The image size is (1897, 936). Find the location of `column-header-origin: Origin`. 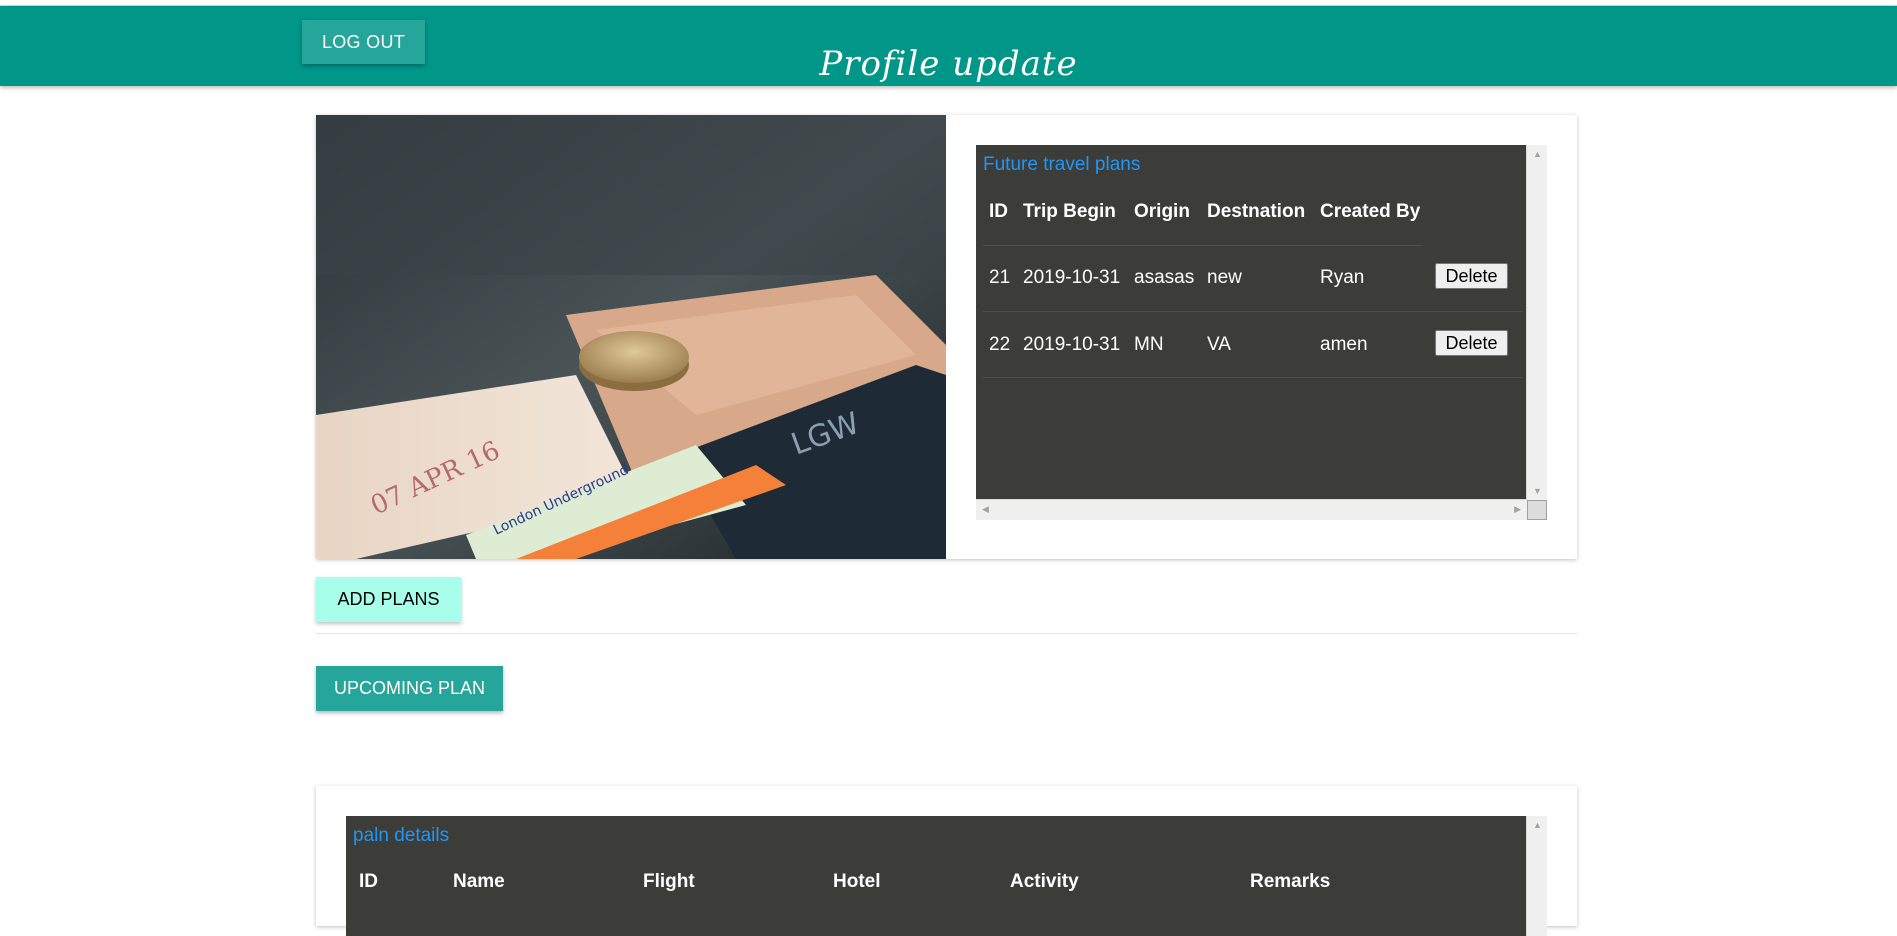

column-header-origin: Origin is located at coordinates (1162, 211).